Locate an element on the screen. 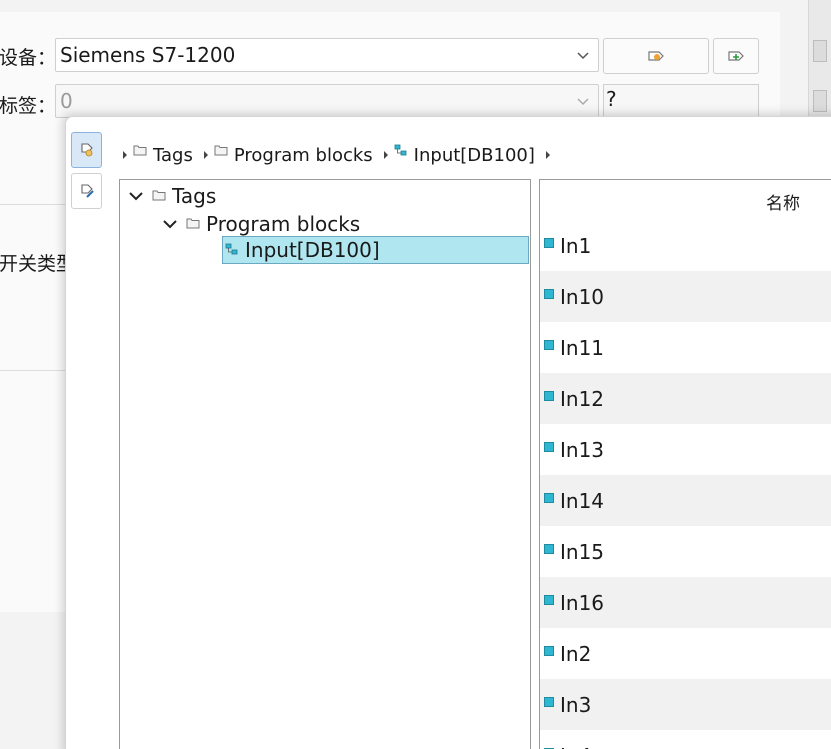 This screenshot has height=749, width=831. list-item-label: In12 is located at coordinates (582, 398).